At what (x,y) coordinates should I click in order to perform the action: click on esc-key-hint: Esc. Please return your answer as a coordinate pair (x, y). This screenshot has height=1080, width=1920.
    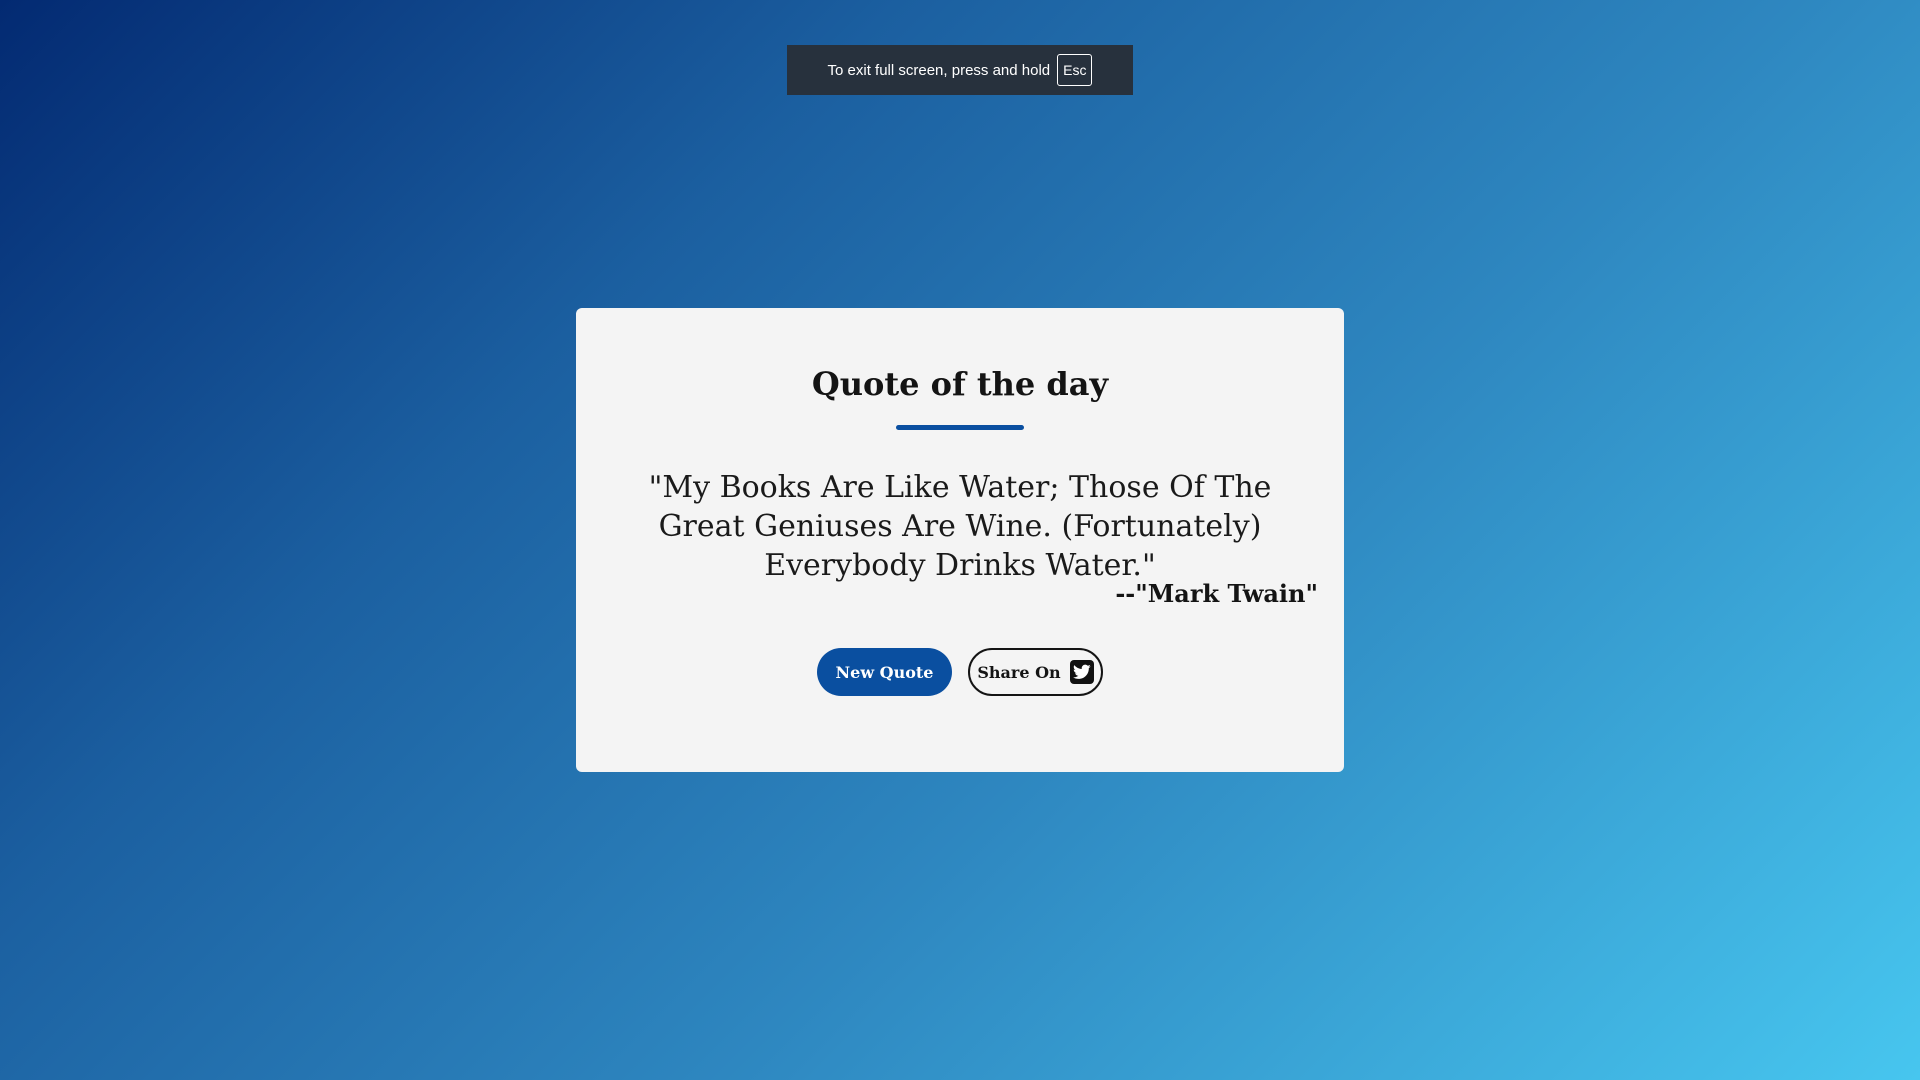
    Looking at the image, I should click on (1075, 70).